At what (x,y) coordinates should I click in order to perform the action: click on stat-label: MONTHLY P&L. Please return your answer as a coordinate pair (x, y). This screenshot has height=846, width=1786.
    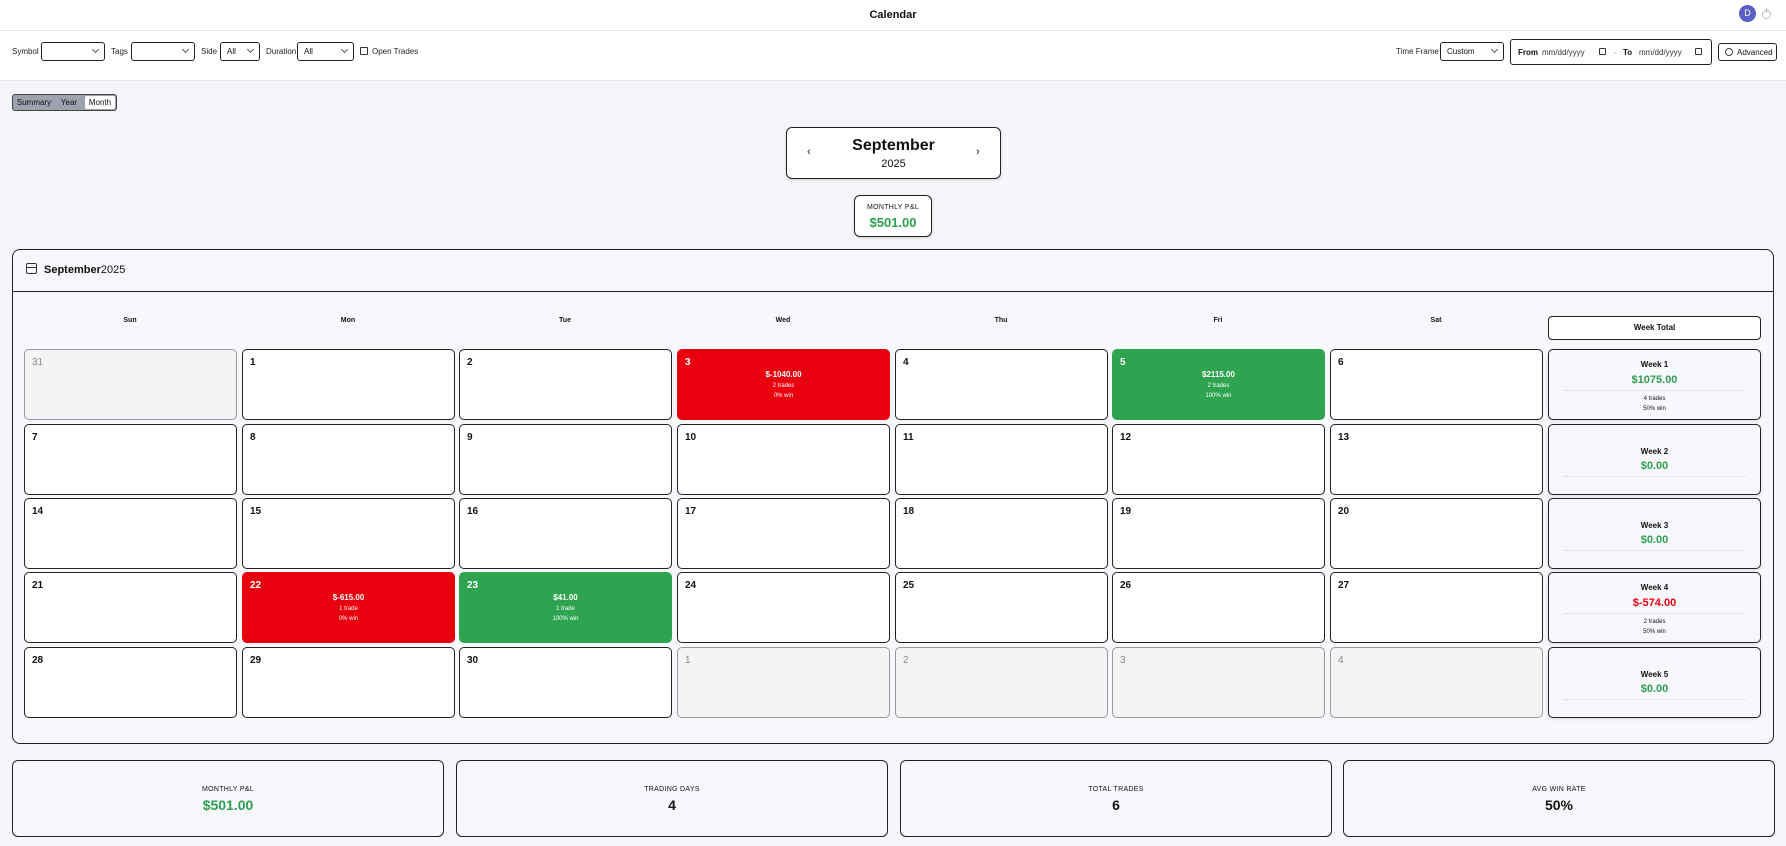
    Looking at the image, I should click on (228, 789).